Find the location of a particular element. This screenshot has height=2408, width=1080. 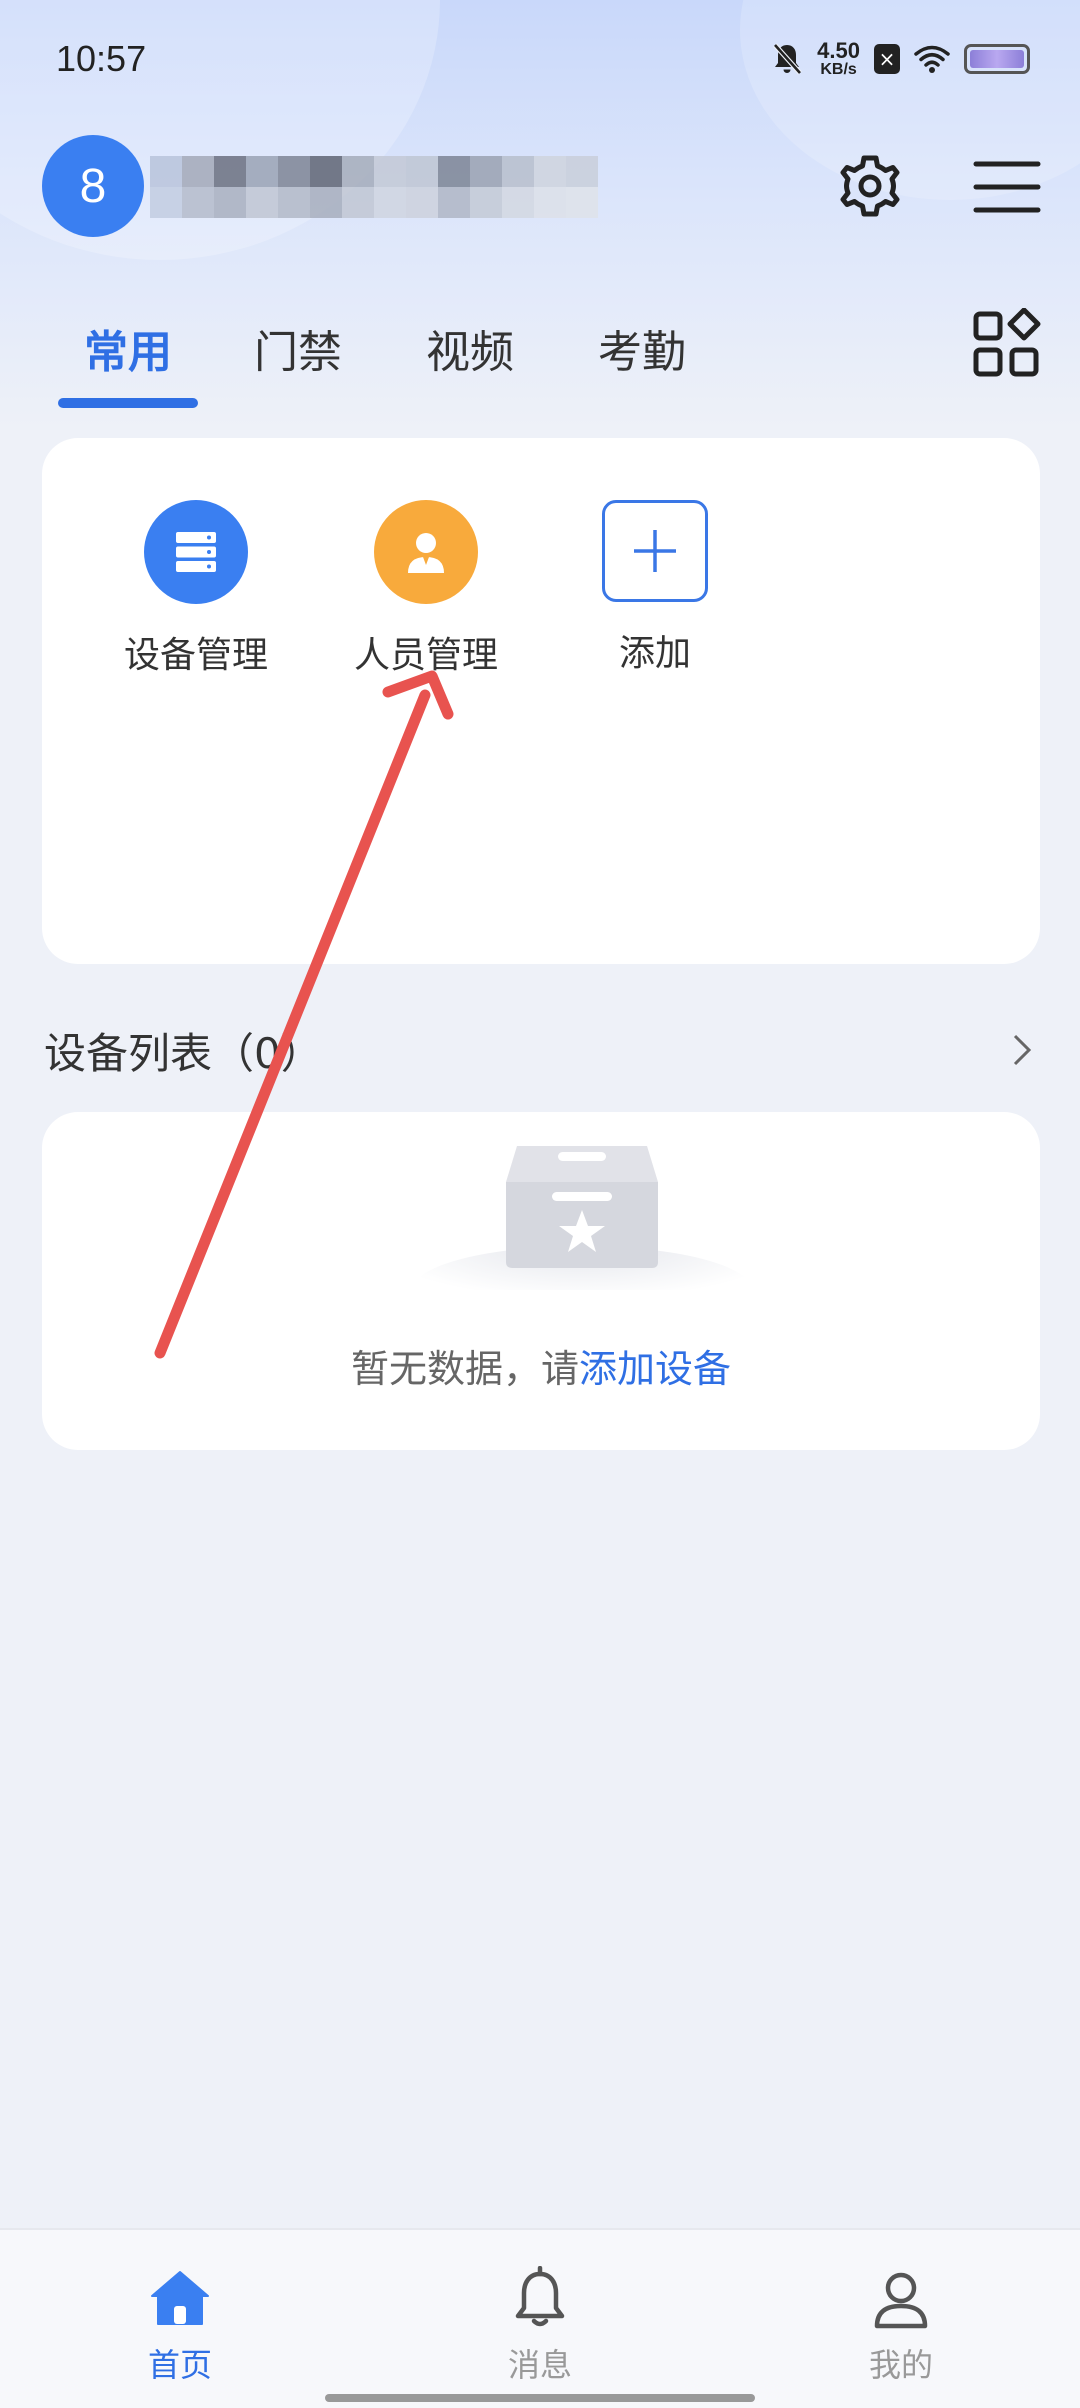

empty-state-text: 暂无数据，请 is located at coordinates (464, 1369).